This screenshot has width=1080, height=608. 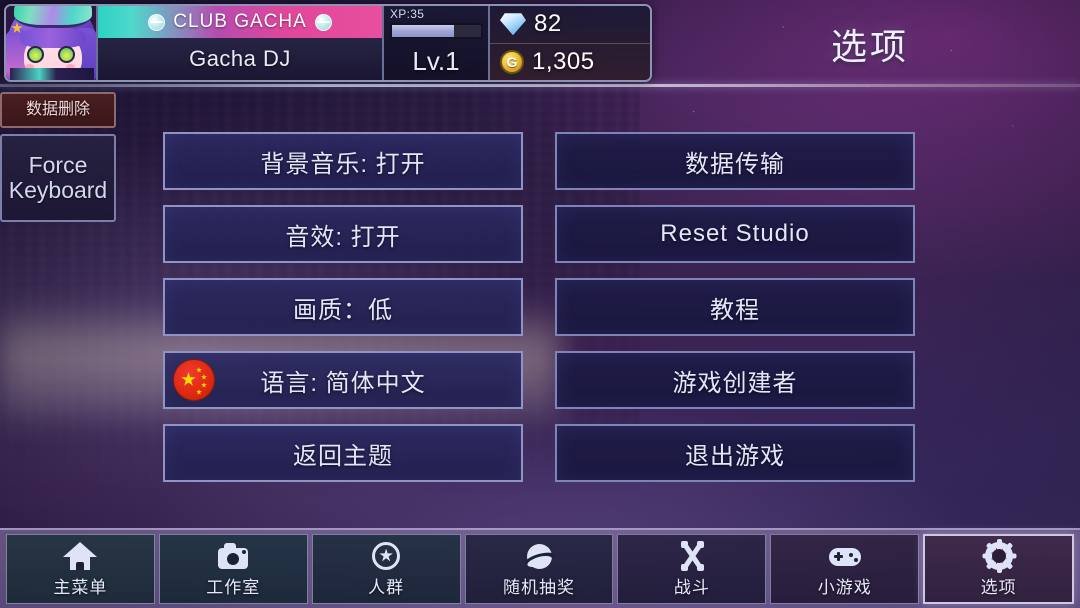 I want to click on xp-label: XP:35, so click(x=407, y=14).